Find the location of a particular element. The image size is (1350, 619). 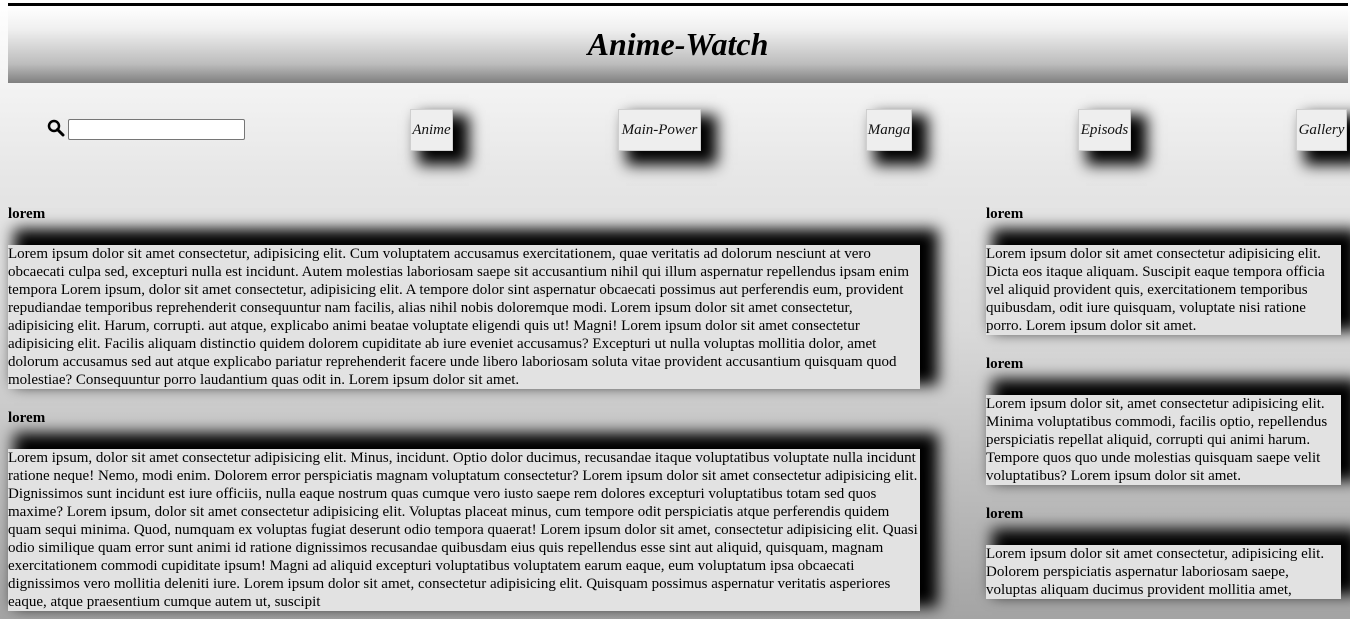

nav-item-episods: Episods is located at coordinates (1104, 130).